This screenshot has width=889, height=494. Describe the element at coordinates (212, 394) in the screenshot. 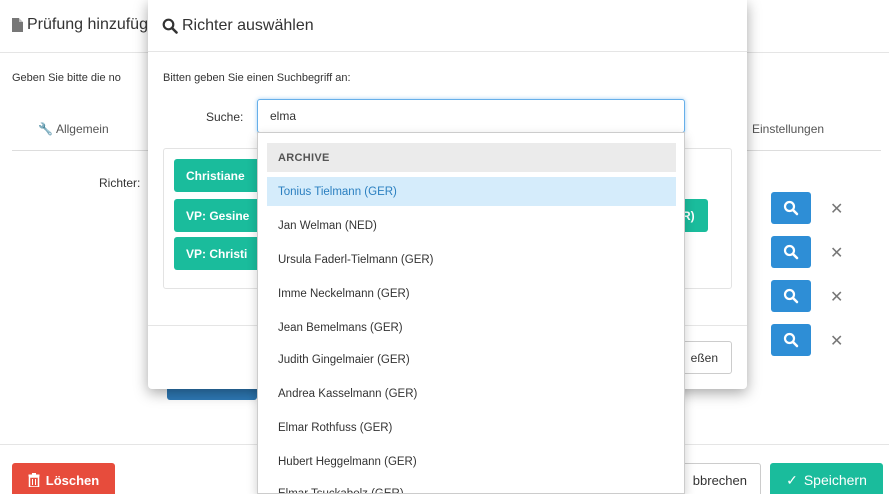

I see `background-button-edge` at that location.